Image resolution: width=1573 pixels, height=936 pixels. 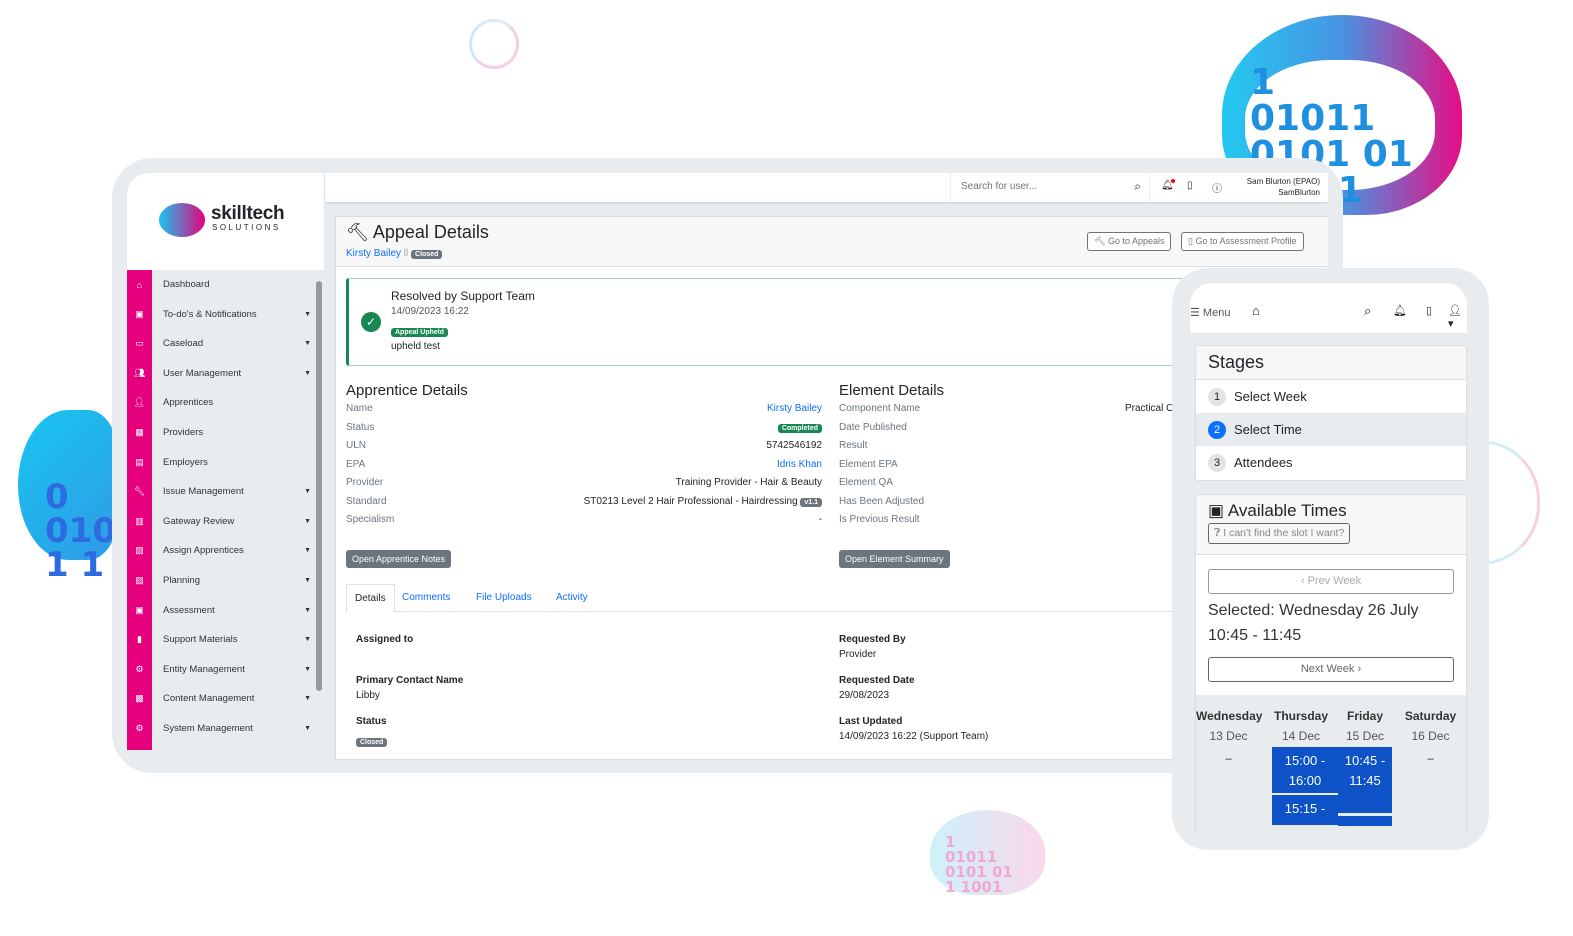 What do you see at coordinates (864, 695) in the screenshot?
I see `requested-date-value: 29/08/2023` at bounding box center [864, 695].